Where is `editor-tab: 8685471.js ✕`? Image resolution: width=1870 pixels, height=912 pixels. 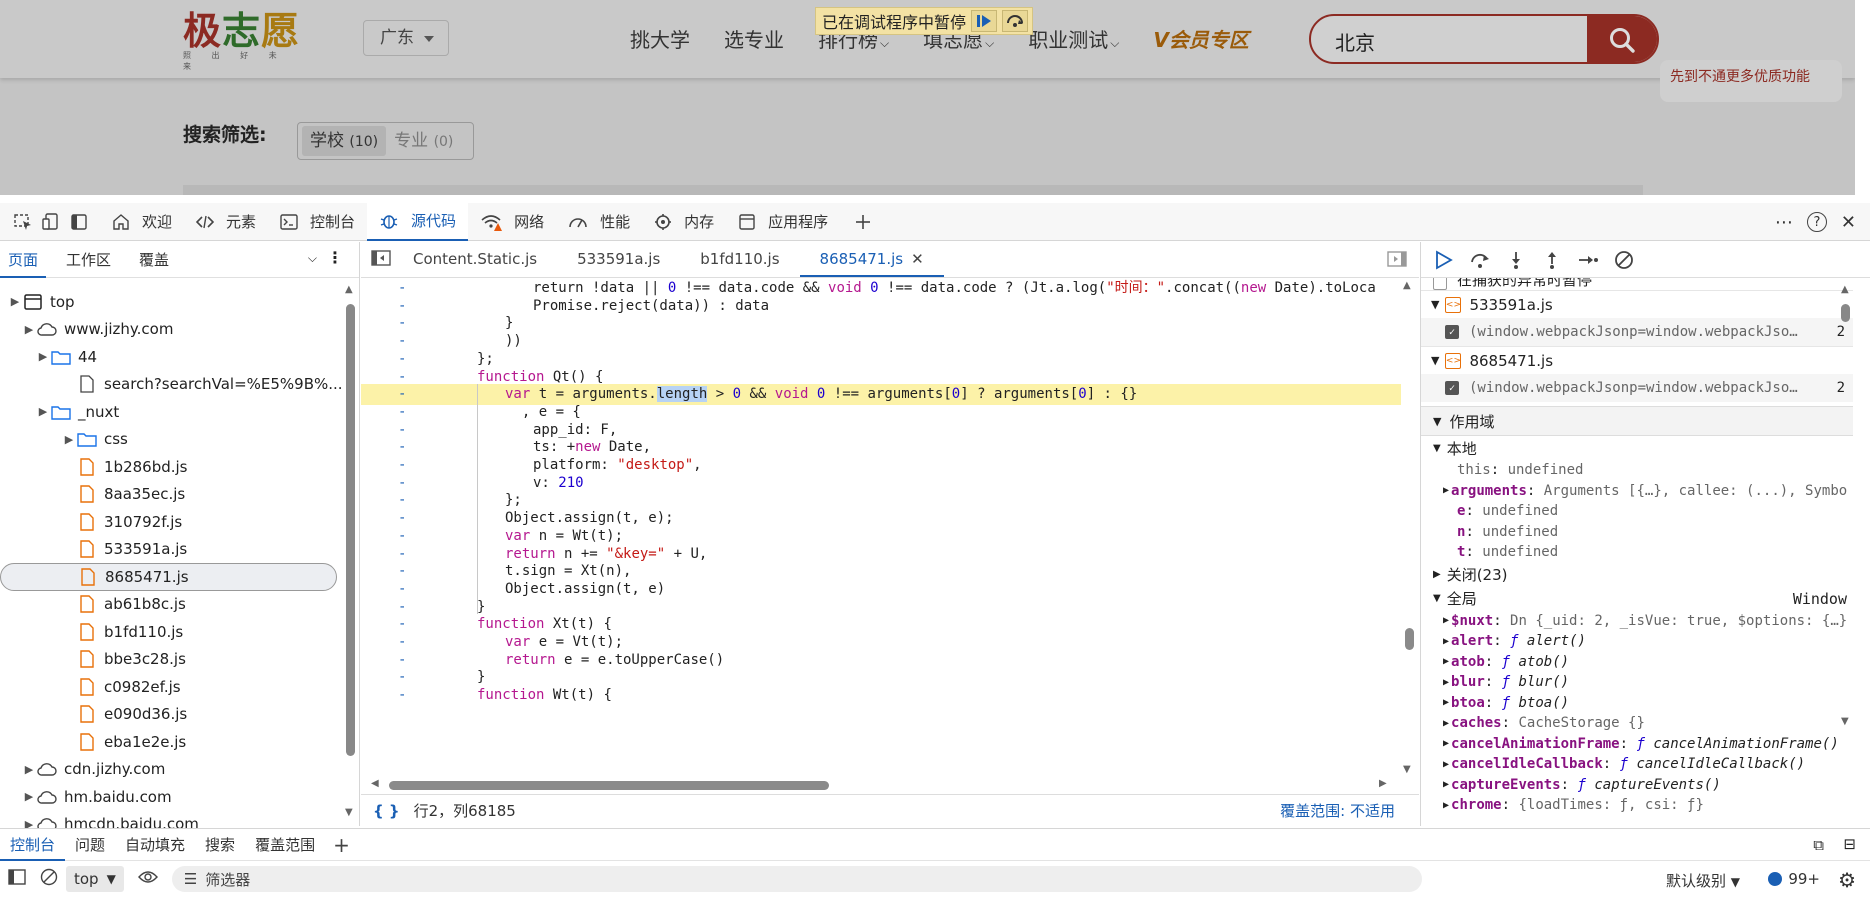 editor-tab: 8685471.js ✕ is located at coordinates (871, 259).